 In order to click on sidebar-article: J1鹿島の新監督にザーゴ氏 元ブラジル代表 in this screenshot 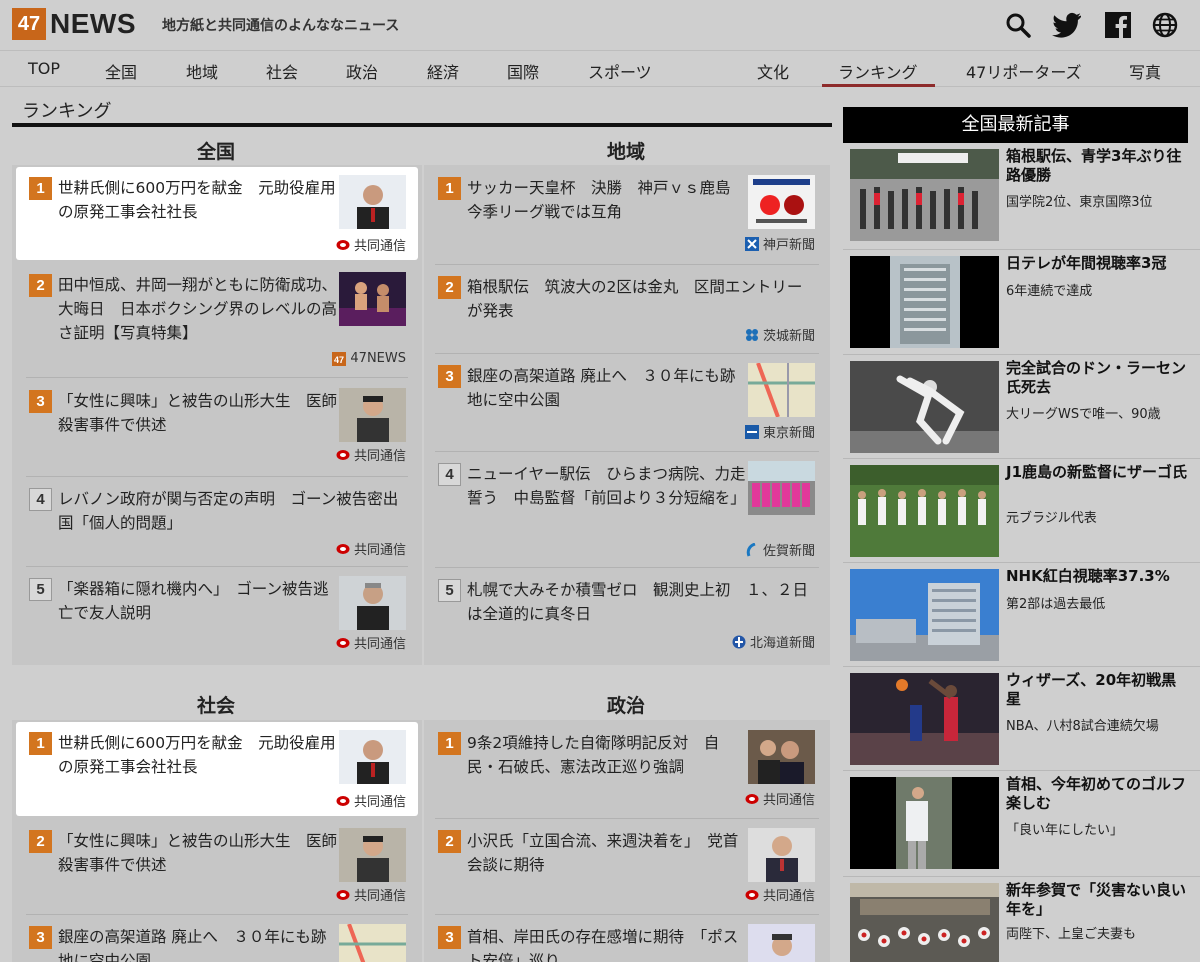, I will do `click(1021, 510)`.